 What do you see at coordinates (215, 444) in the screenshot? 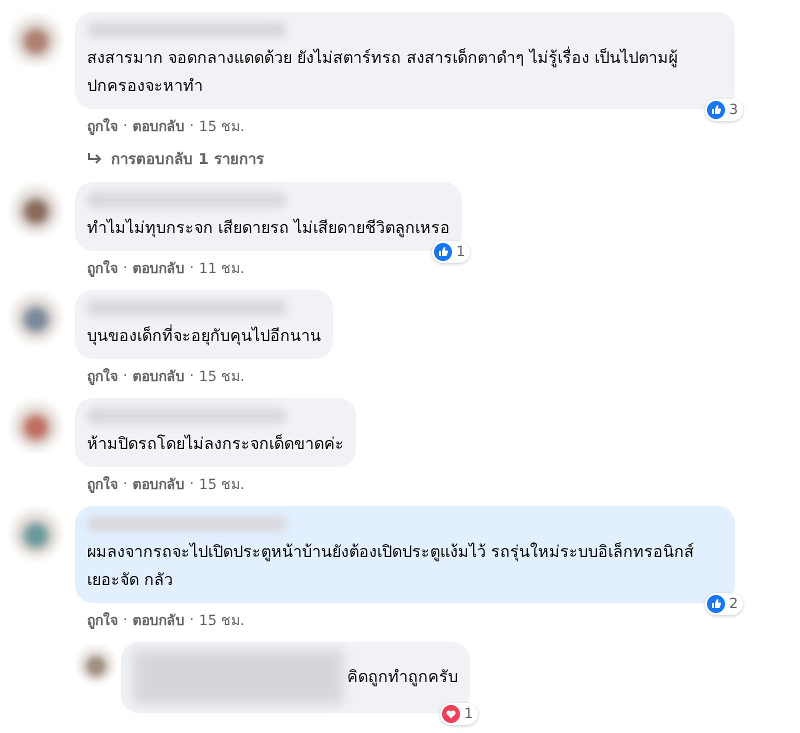
I see `comment-text: ห้ามปิดรถโดยไม่ลงกระจกเด็ดขาดค่ะ` at bounding box center [215, 444].